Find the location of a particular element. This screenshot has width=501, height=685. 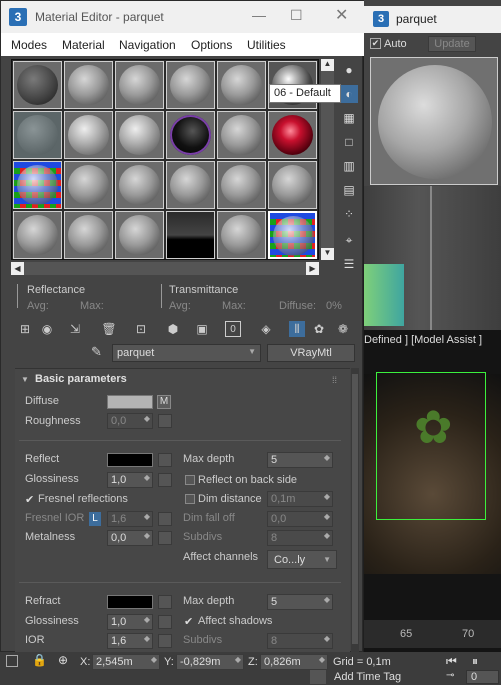

fresnel-label: Fresnel reflections is located at coordinates (83, 499).